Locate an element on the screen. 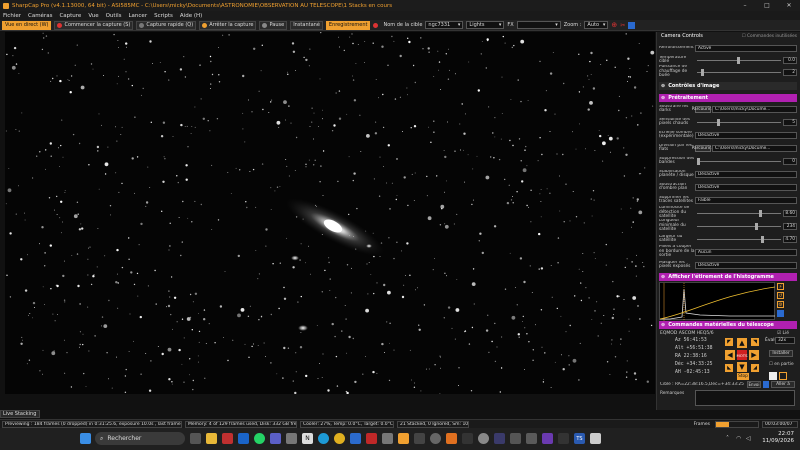  edge-icon is located at coordinates (323, 438).